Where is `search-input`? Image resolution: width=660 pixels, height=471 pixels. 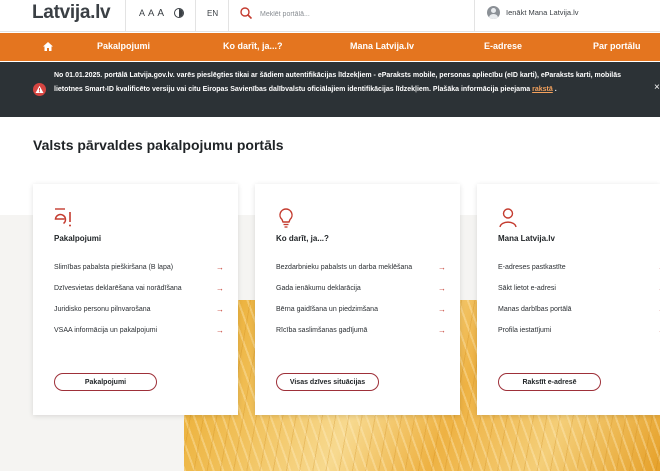
search-input is located at coordinates (340, 14).